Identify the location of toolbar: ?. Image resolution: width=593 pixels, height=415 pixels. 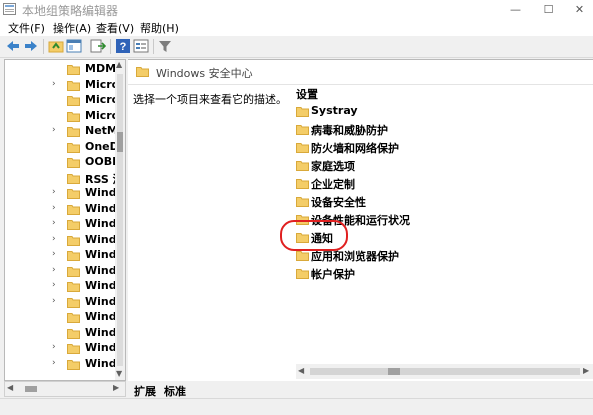
(296, 47).